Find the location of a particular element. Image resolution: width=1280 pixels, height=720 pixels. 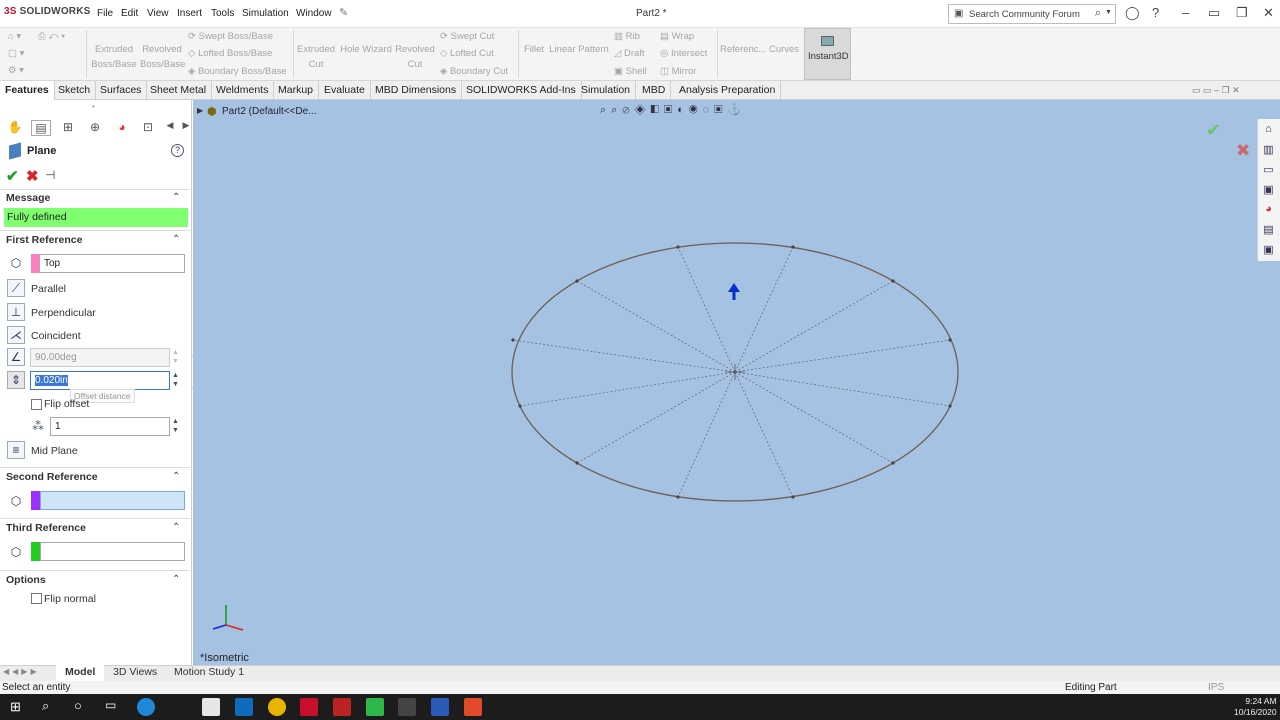

mid-plane-option: Mid Plane is located at coordinates (54, 451).